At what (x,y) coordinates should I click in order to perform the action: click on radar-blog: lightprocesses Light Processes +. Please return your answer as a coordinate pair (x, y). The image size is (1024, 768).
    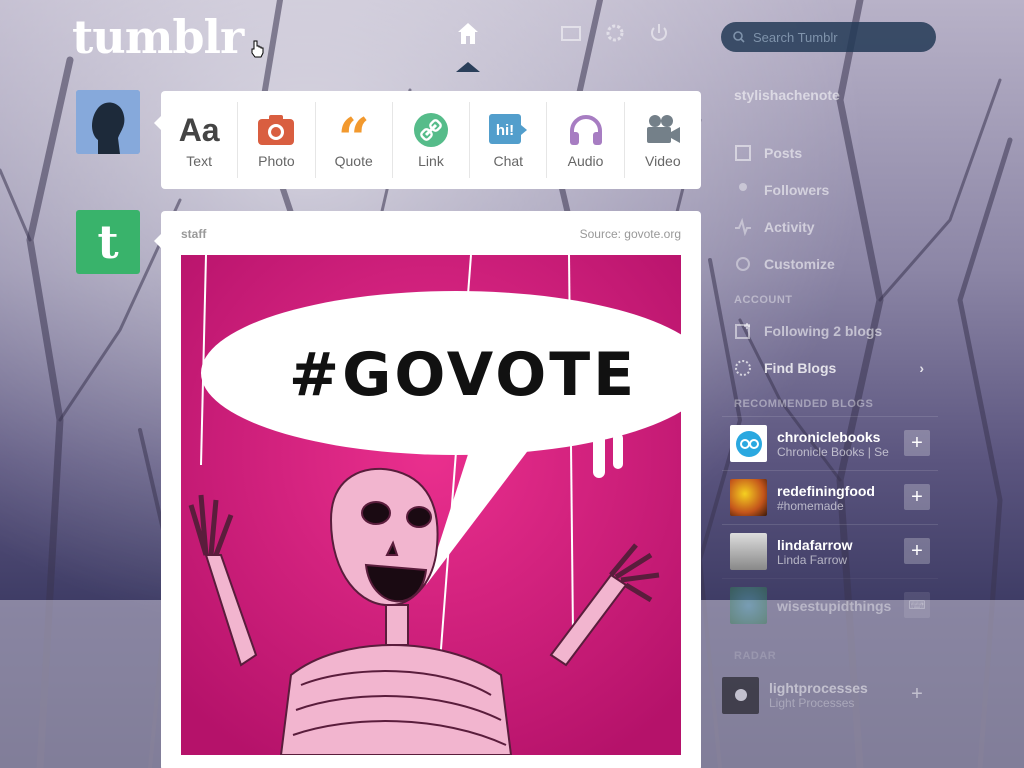
    Looking at the image, I should click on (830, 695).